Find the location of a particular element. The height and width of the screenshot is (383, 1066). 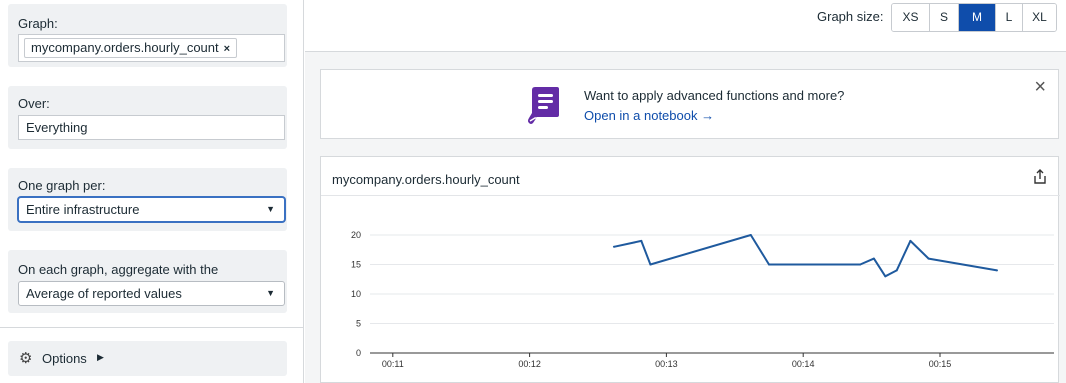

per-select-value: Entire infrastructure is located at coordinates (83, 209).